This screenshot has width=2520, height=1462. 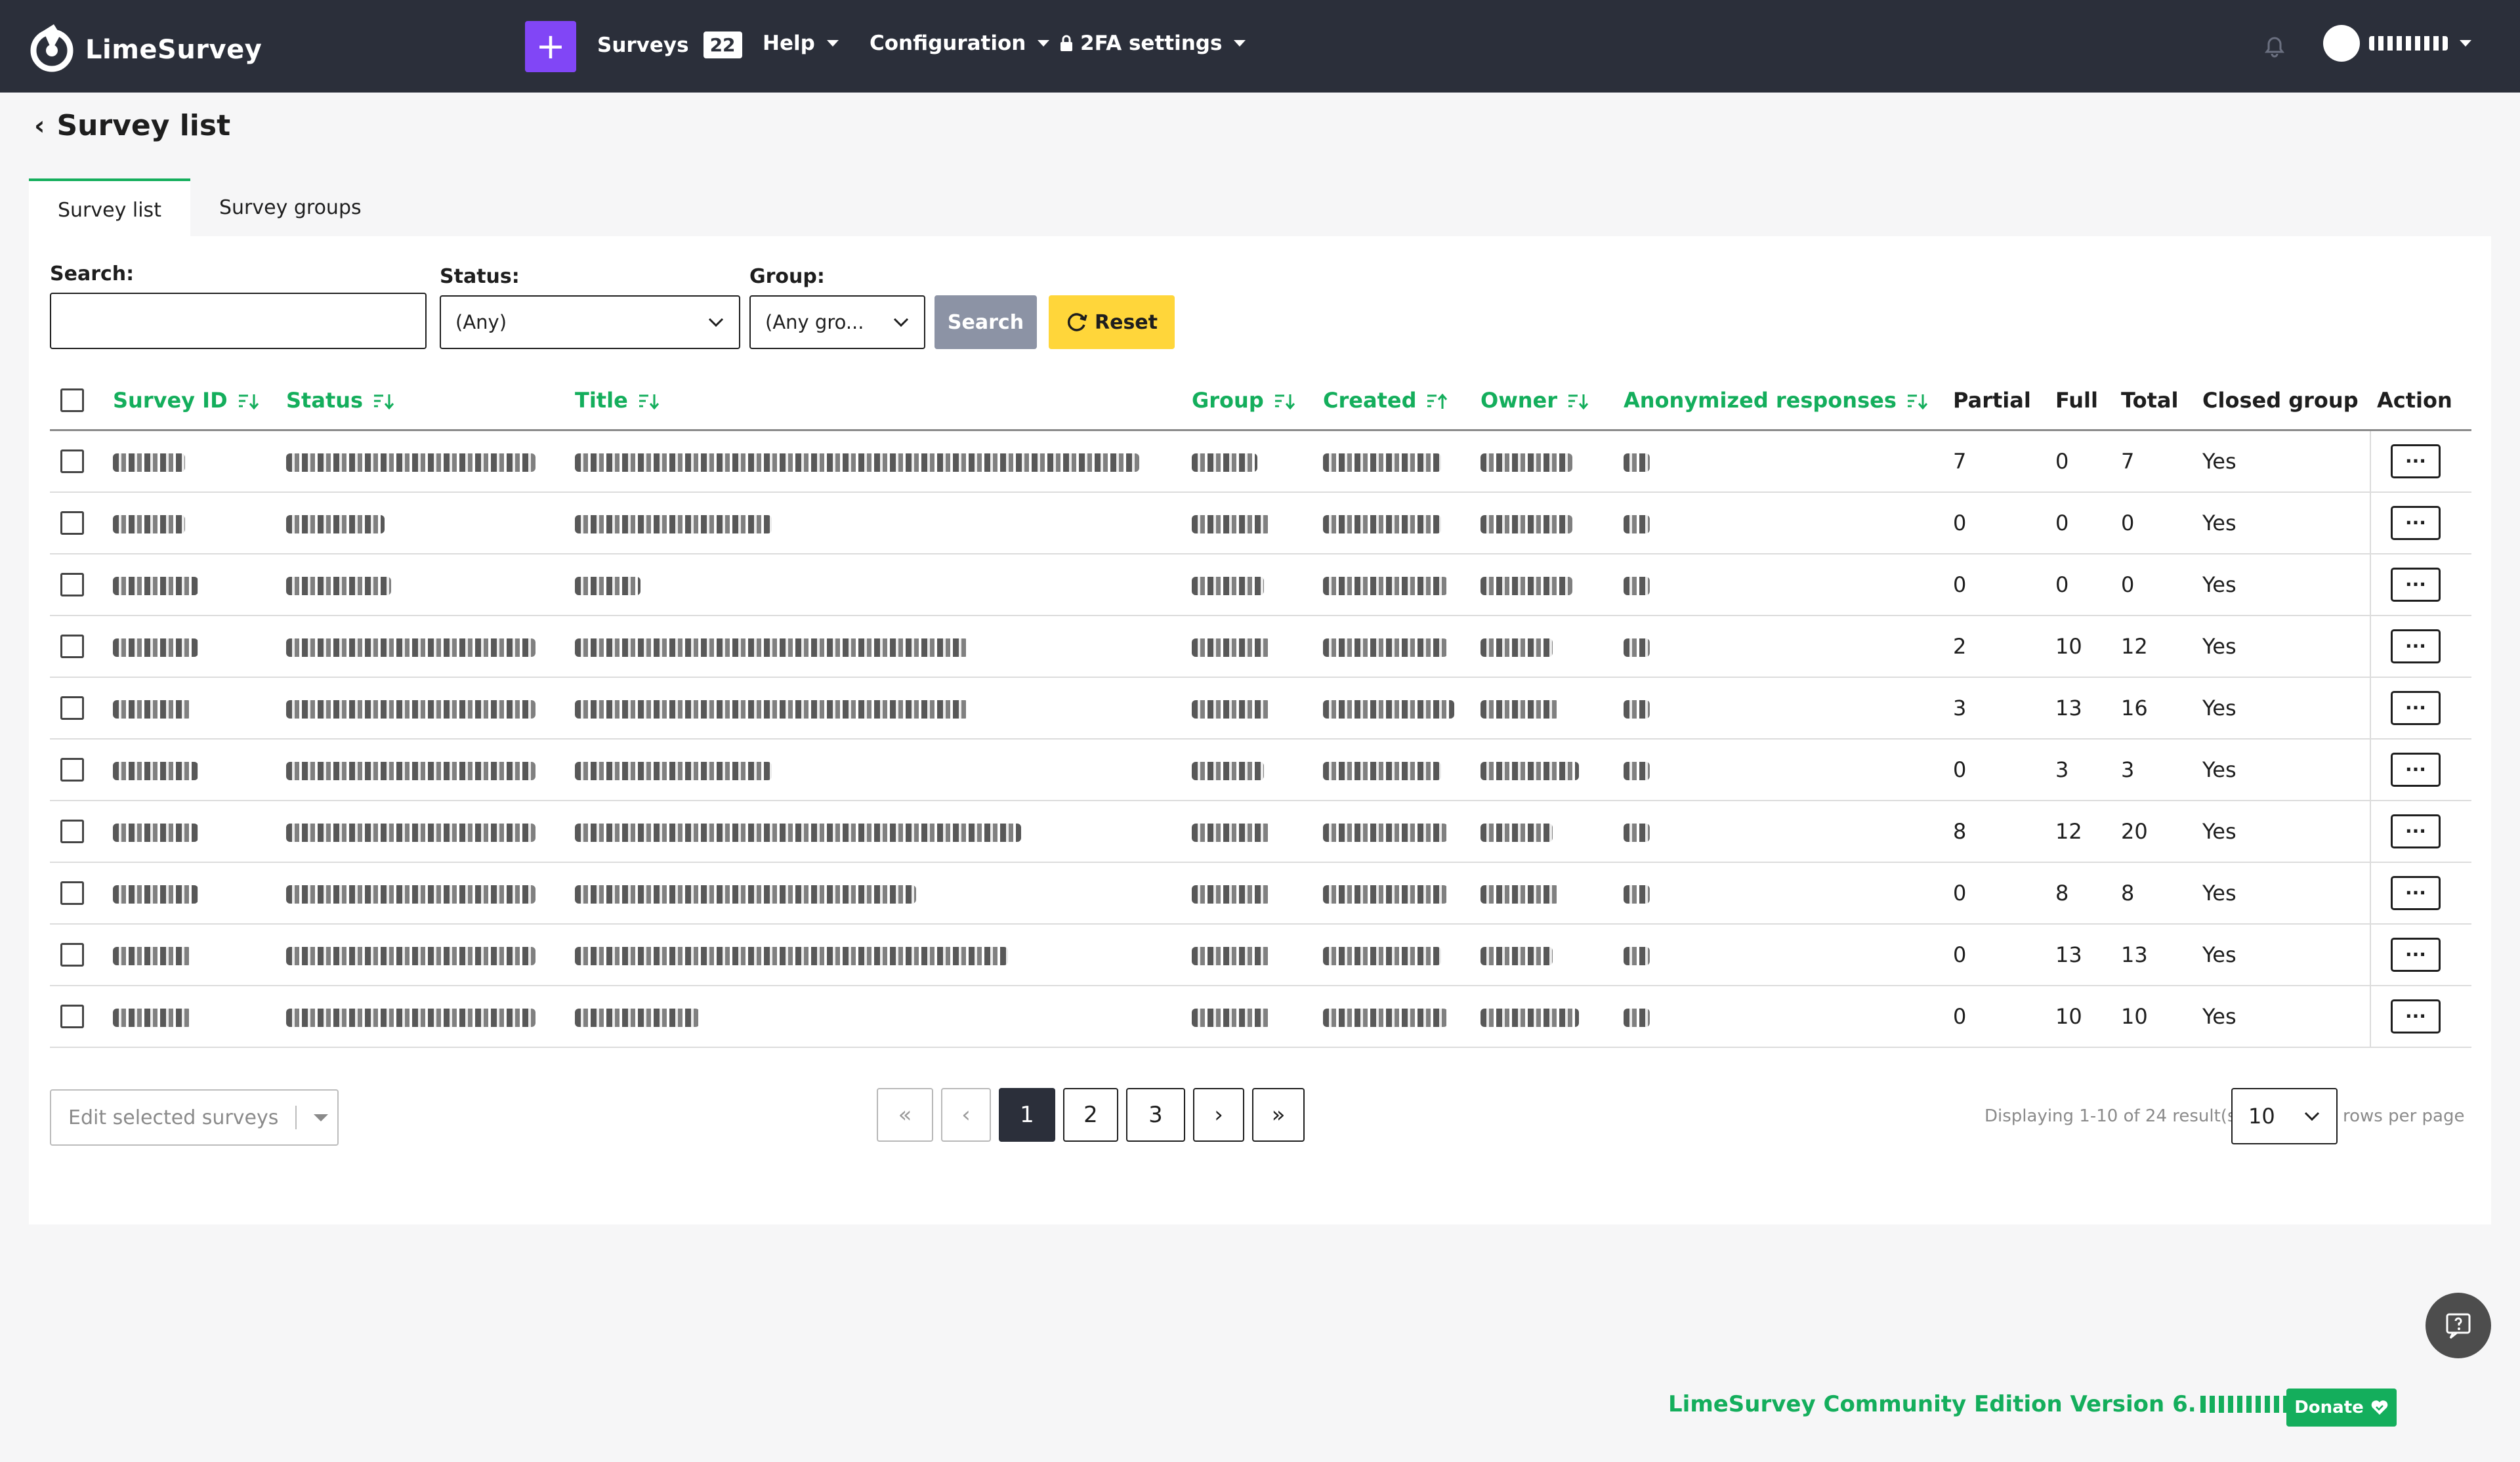 I want to click on lock-icon, so click(x=1066, y=43).